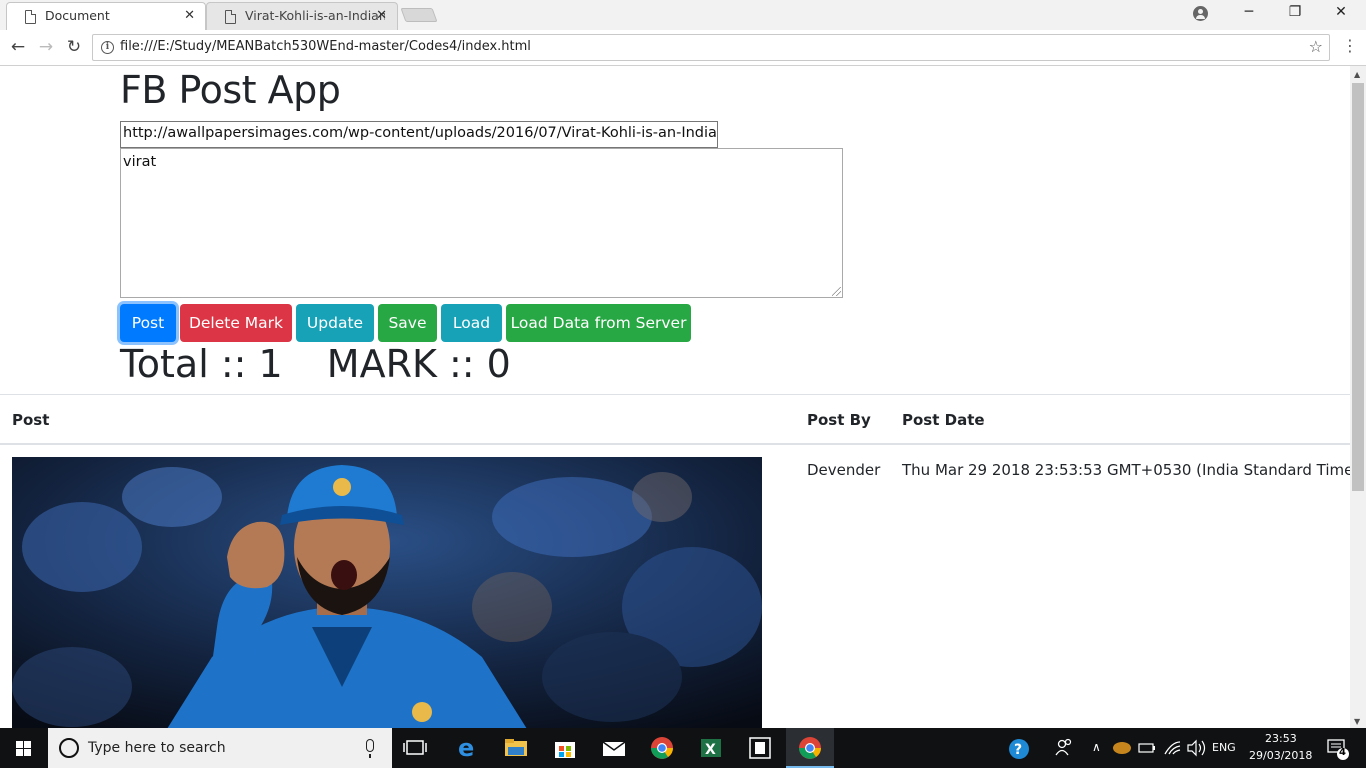 This screenshot has height=772, width=1366. I want to click on page-scrollbar: ▲ ▼, so click(1358, 397).